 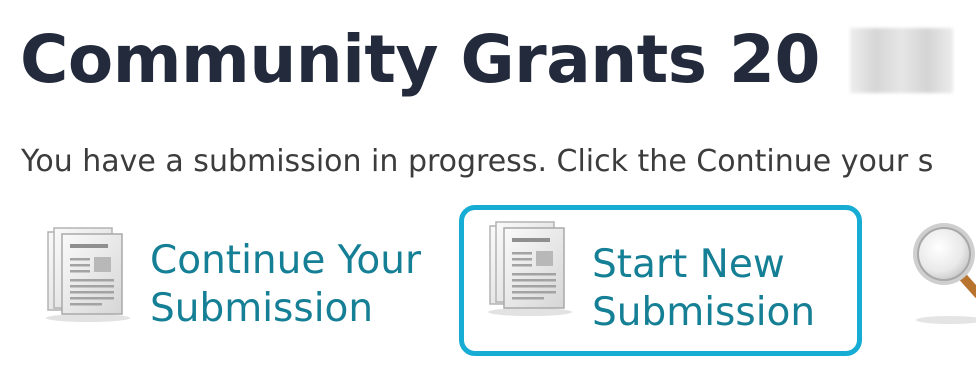 I want to click on continue-submission-label-line2: Submission, so click(x=262, y=308).